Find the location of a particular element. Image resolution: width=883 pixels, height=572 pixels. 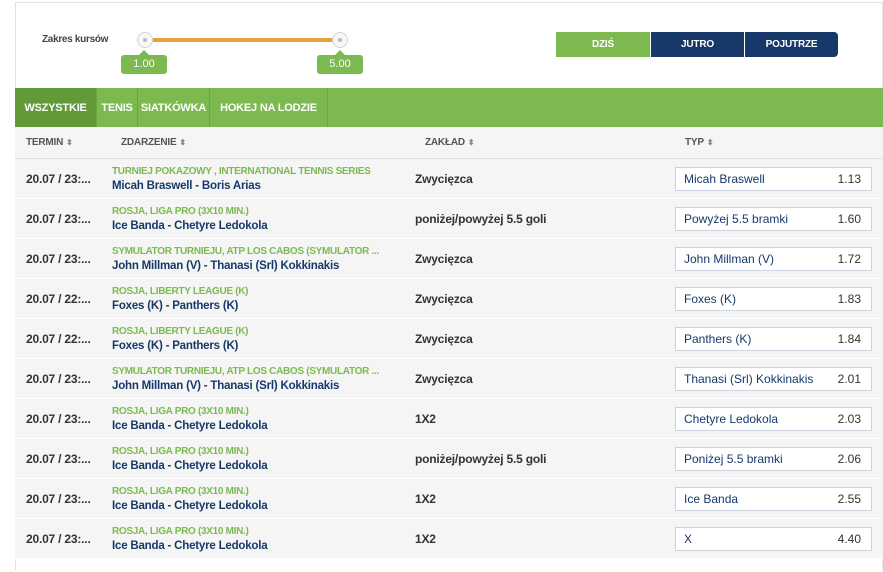

odds-pick-button: Chetyre Ledokola 2.03 is located at coordinates (773, 419).